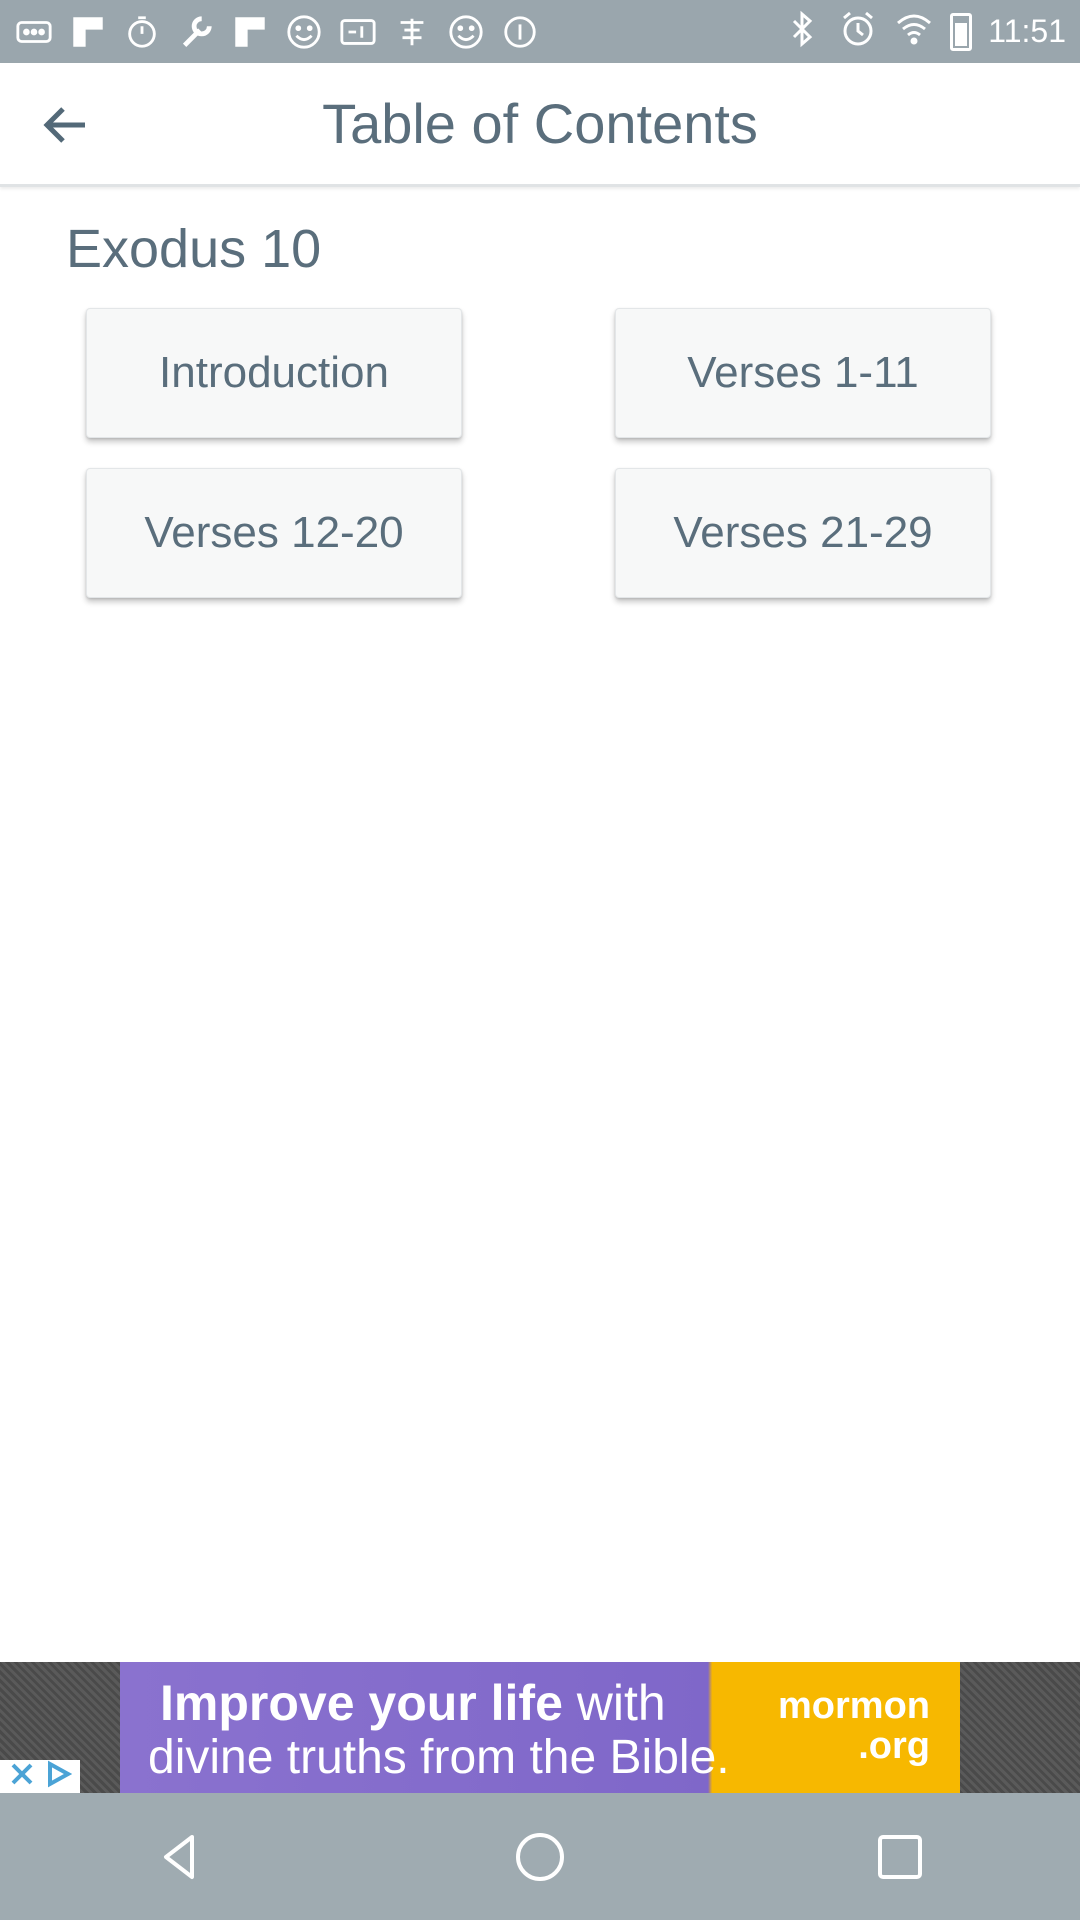 The width and height of the screenshot is (1080, 1920). What do you see at coordinates (614, 1703) in the screenshot?
I see `ad-headline-rest: with` at bounding box center [614, 1703].